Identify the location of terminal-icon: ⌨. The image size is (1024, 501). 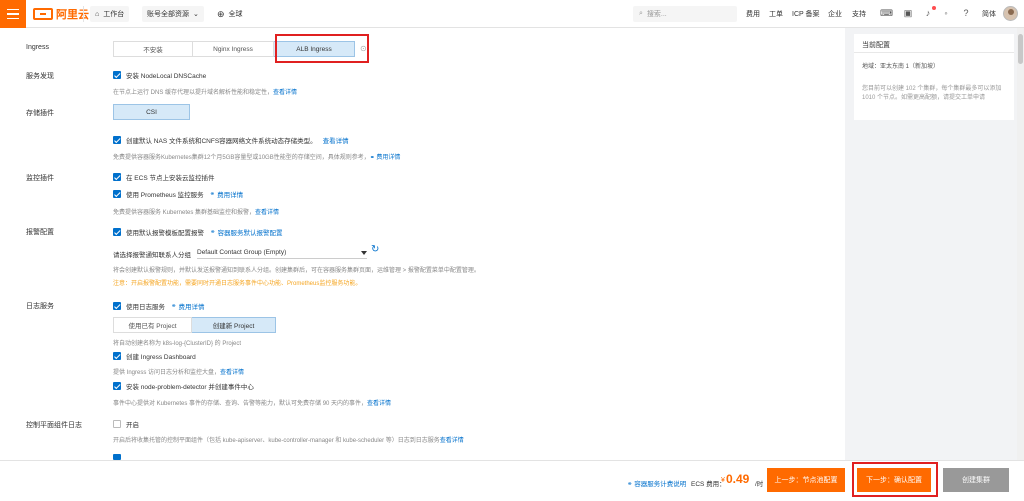
(886, 13).